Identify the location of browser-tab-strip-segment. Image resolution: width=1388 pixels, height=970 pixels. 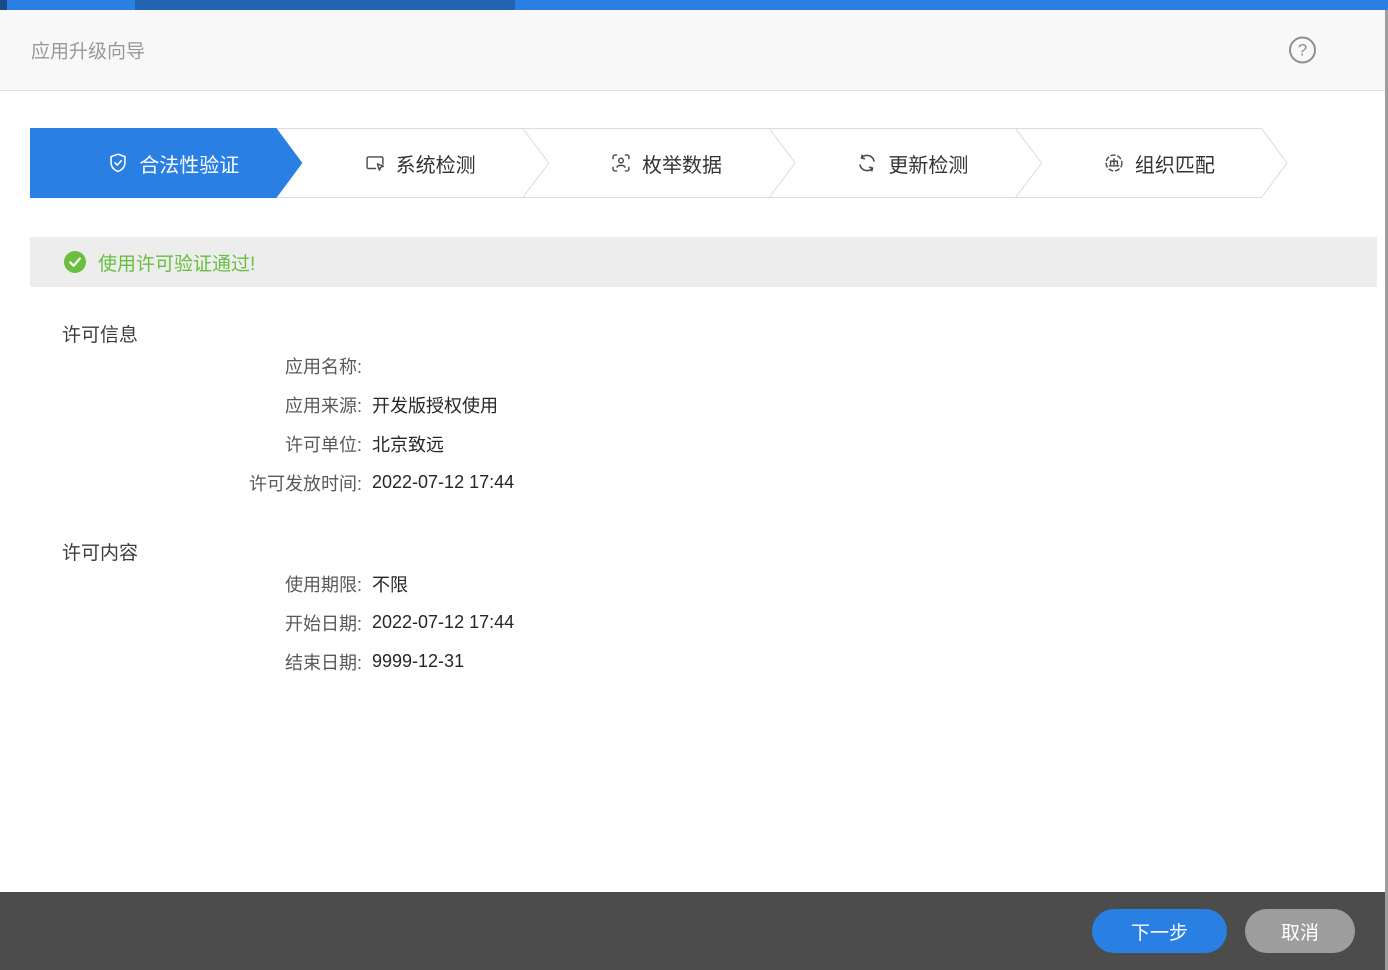
(325, 5).